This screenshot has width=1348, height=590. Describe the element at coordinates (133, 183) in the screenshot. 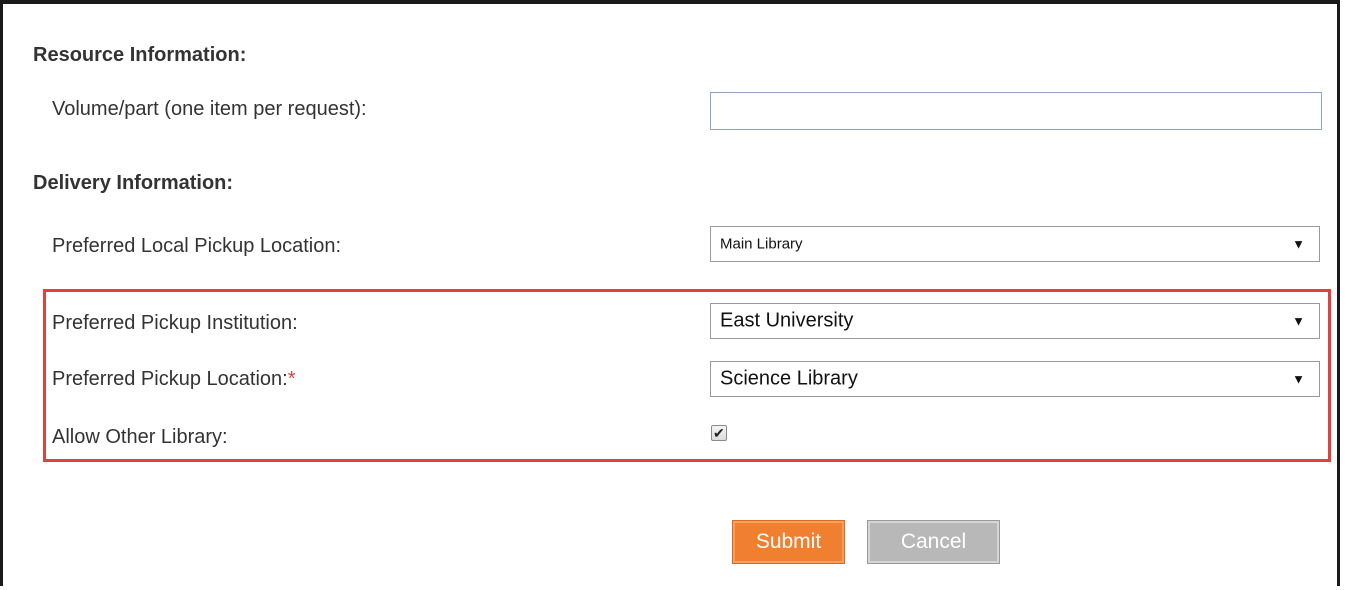

I see `delivery-information-heading: Delivery Information:` at that location.